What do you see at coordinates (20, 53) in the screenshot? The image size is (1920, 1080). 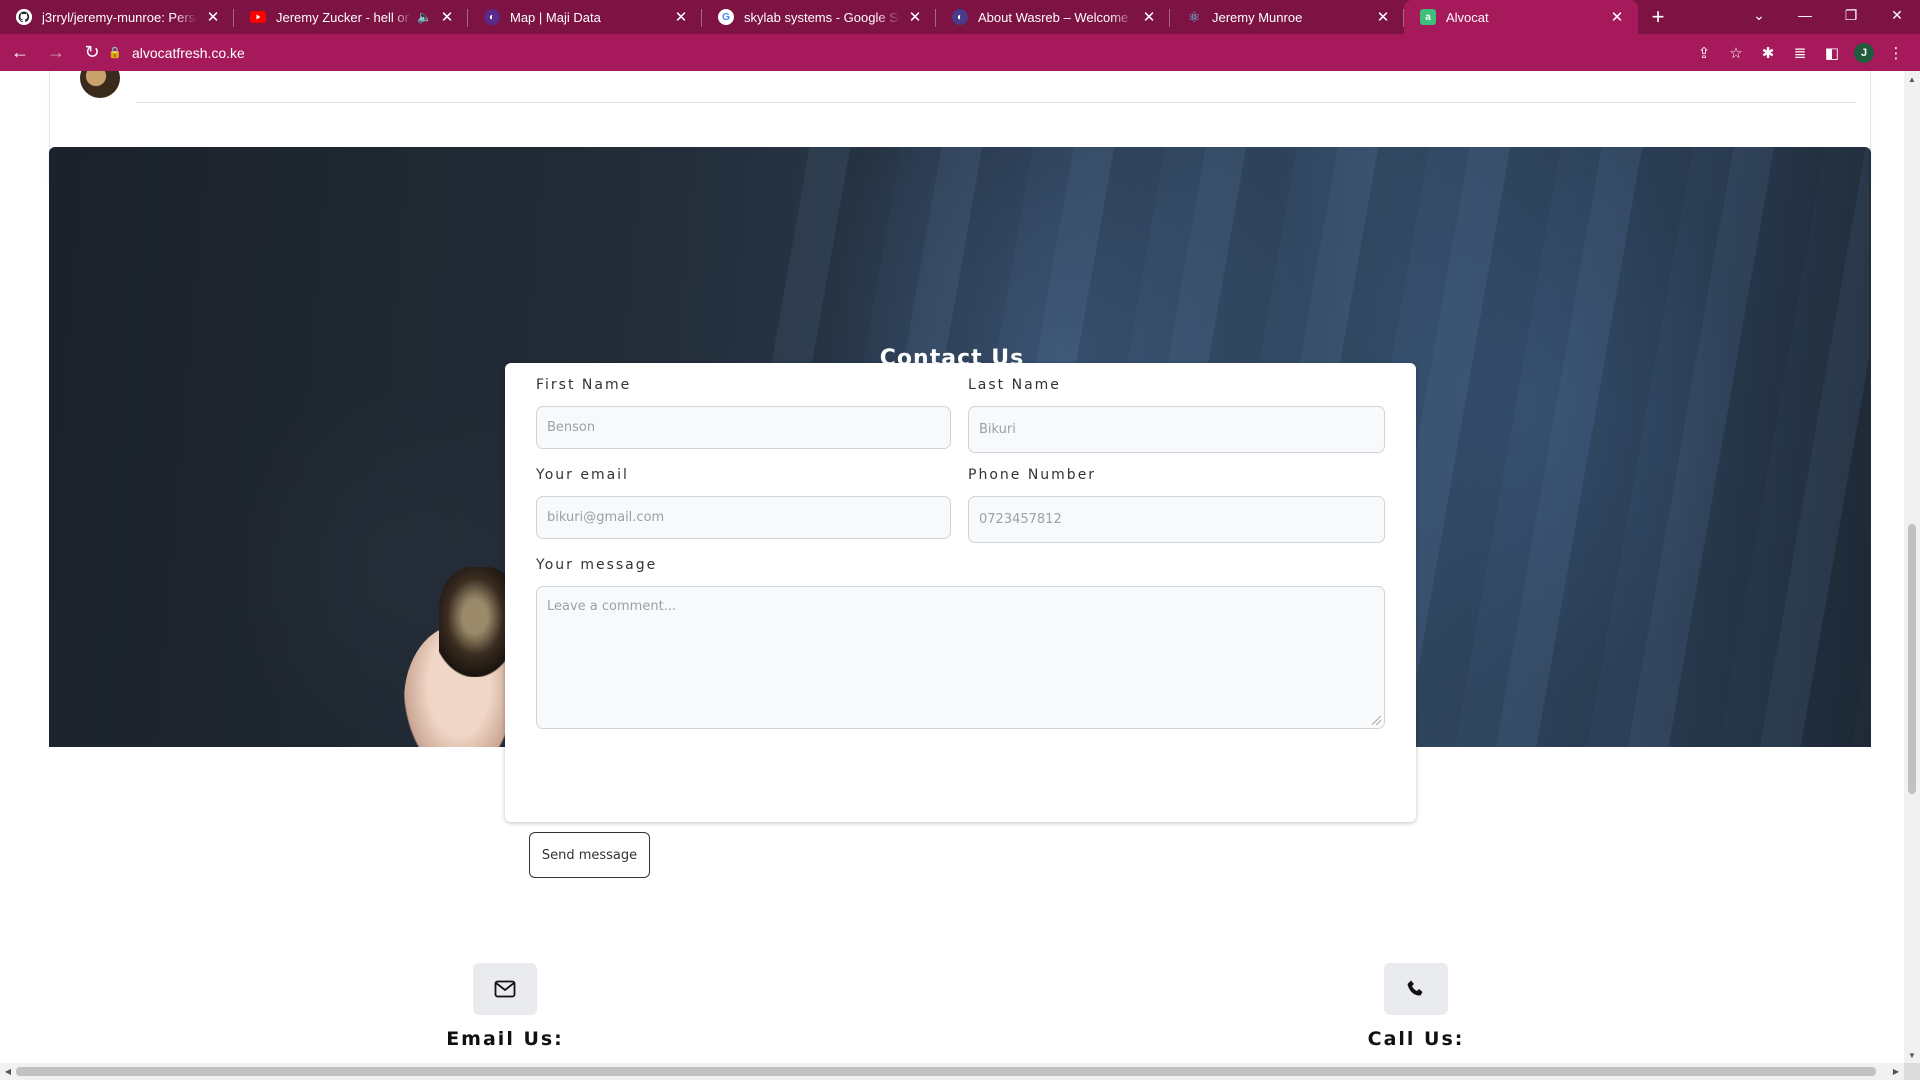 I see `back-button: ←` at bounding box center [20, 53].